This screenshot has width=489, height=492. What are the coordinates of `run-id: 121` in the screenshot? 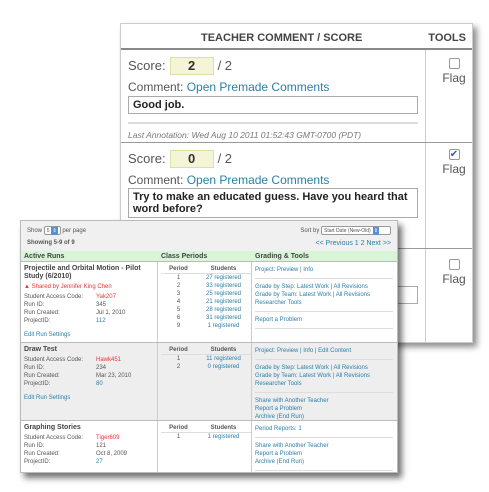 It's located at (101, 446).